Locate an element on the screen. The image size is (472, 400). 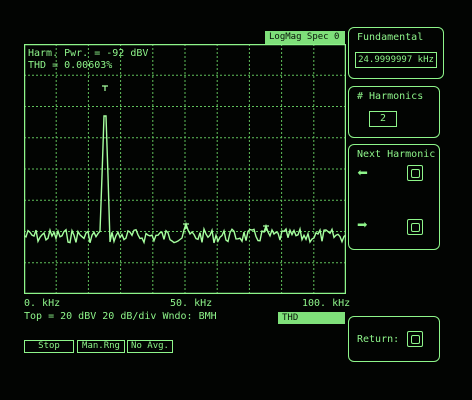
return-label: Return: is located at coordinates (378, 339).